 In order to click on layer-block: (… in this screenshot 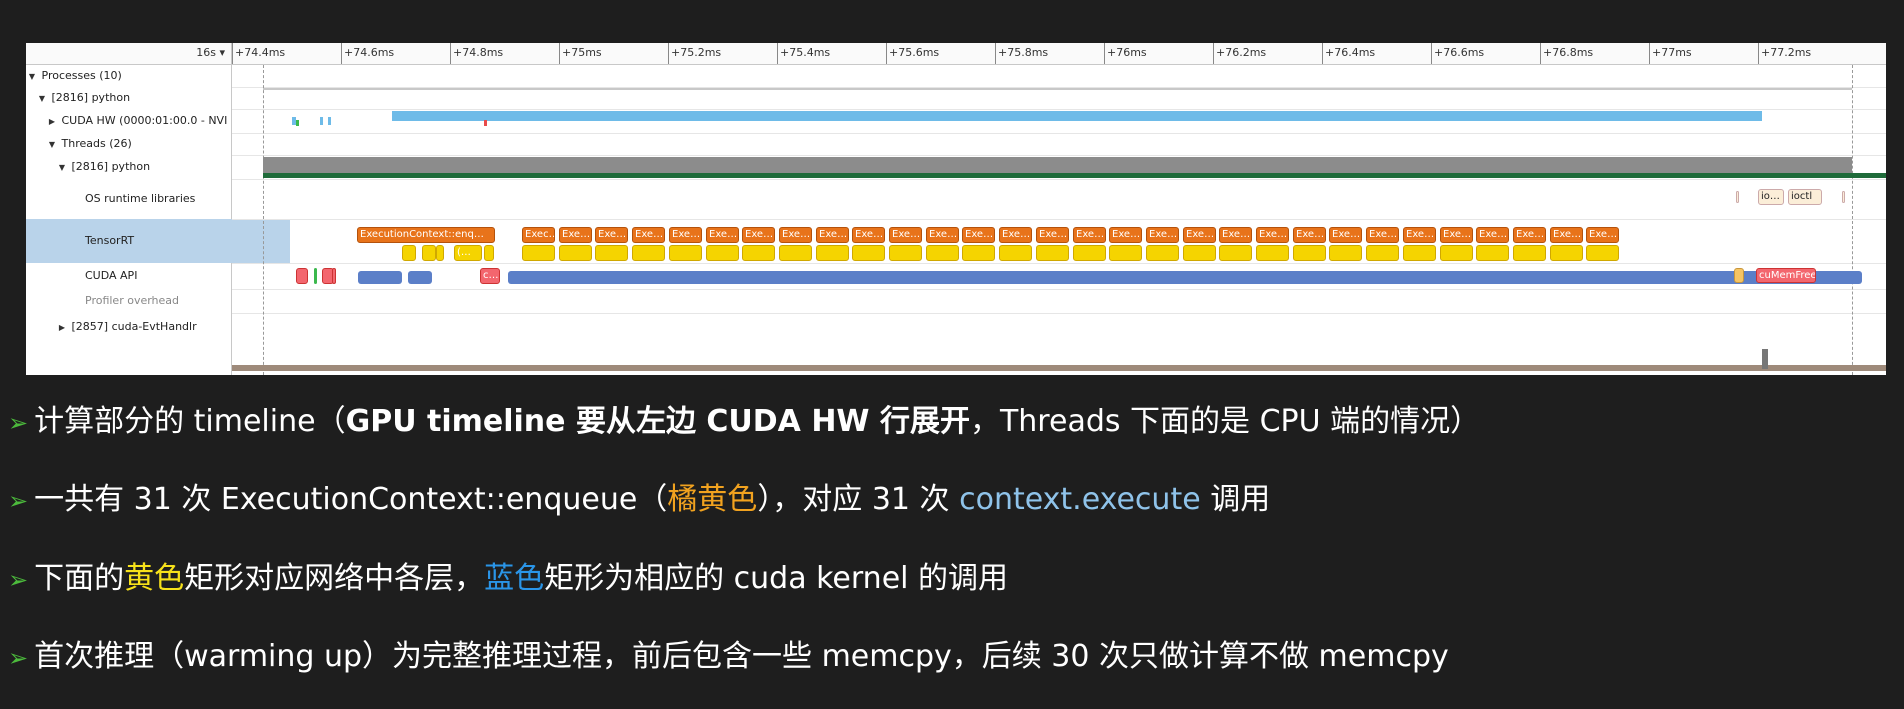, I will do `click(468, 253)`.